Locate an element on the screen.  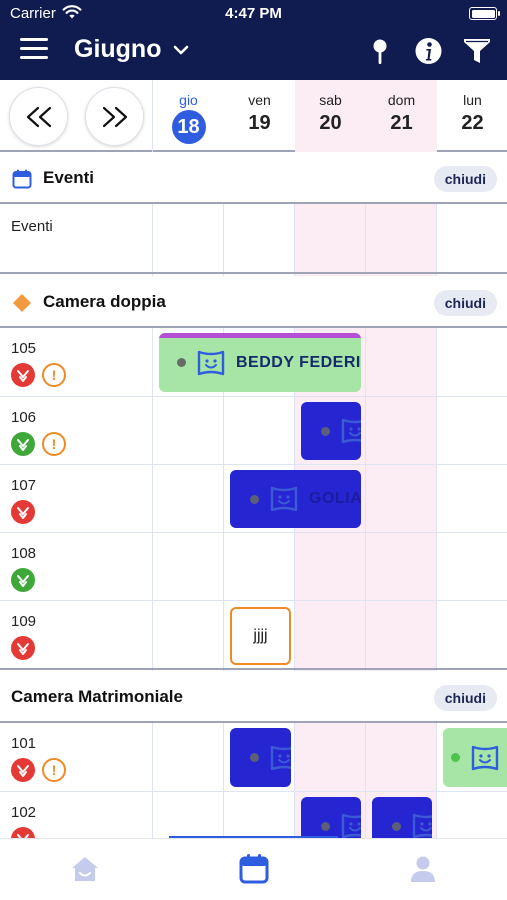
section-header-eventi: Eventi chiudi is located at coordinates (253, 178).